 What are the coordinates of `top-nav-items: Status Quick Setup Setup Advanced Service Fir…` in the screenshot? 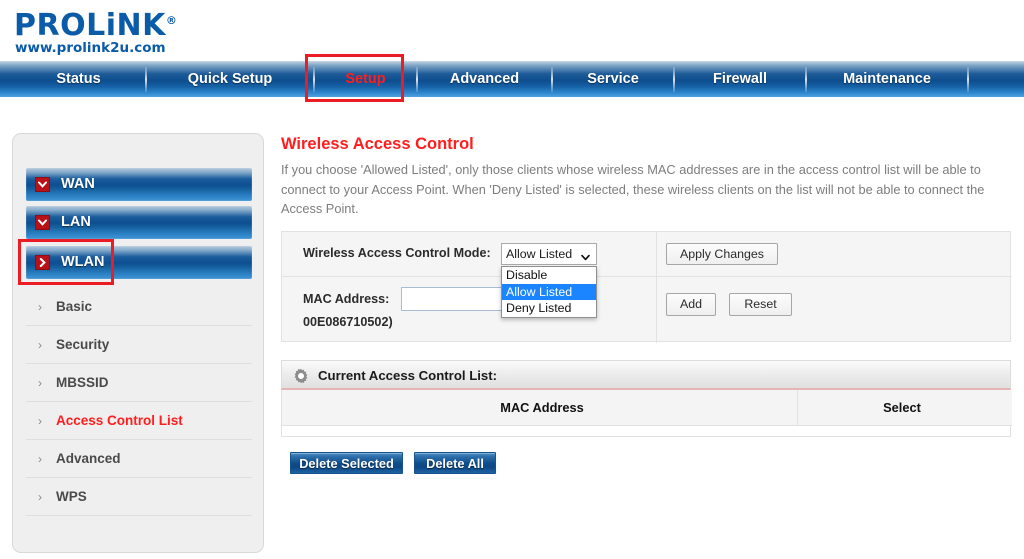 It's located at (512, 79).